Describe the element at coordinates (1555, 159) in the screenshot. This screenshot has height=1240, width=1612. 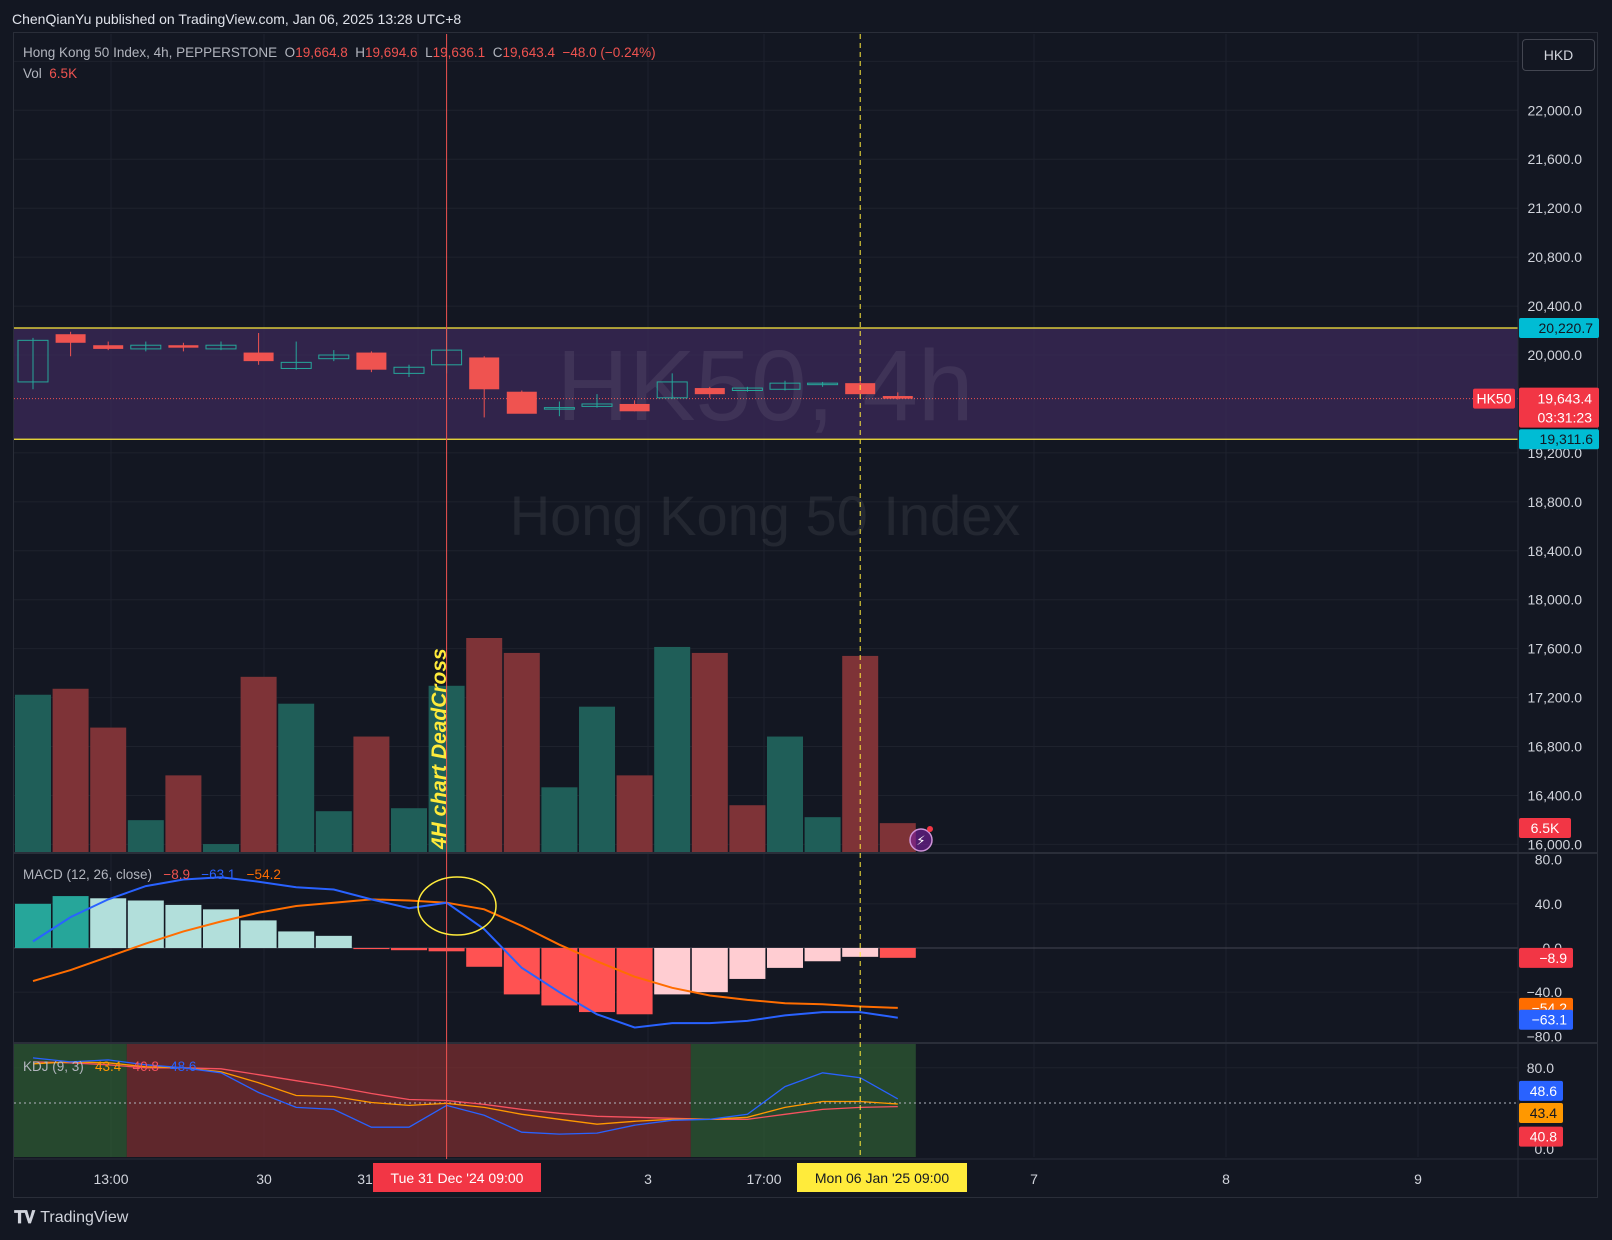
I see `price-tick: 21,600.0` at that location.